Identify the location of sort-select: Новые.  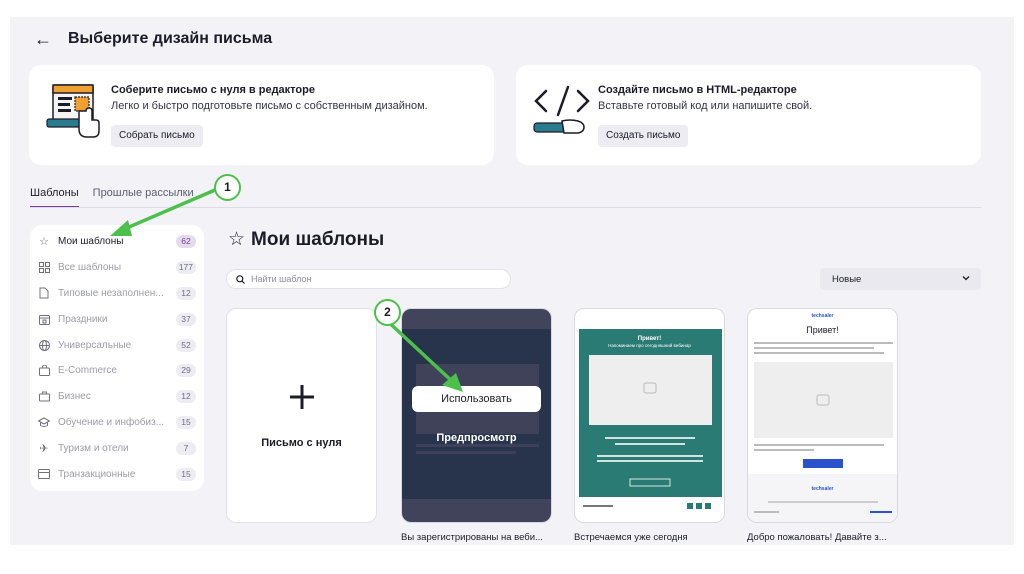
(900, 279).